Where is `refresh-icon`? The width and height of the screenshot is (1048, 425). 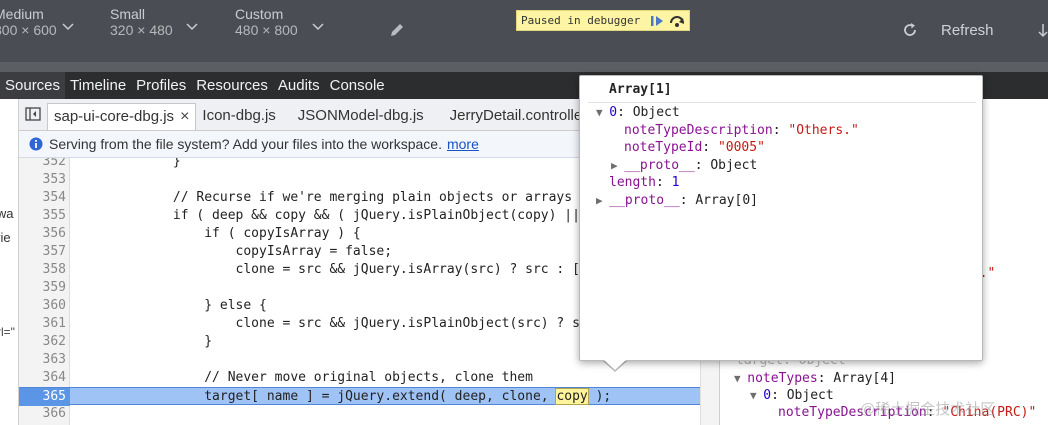
refresh-icon is located at coordinates (910, 30).